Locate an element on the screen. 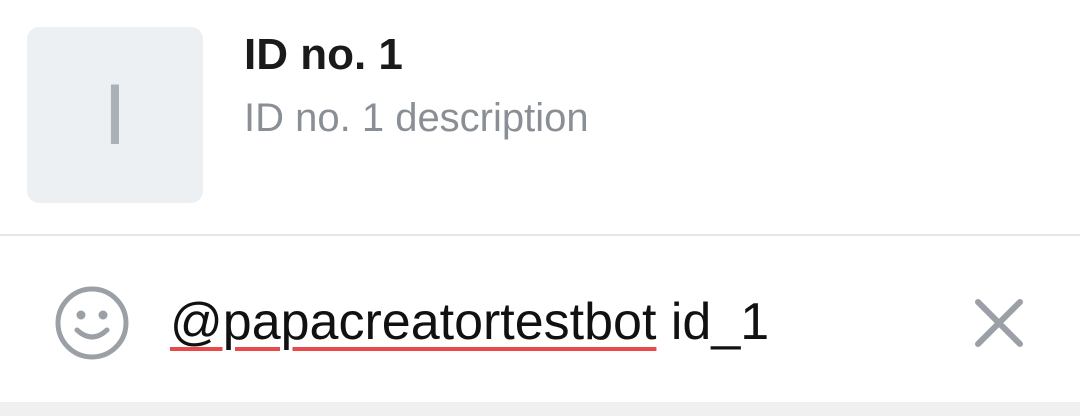 This screenshot has width=1080, height=416. thumbnail-letter: I is located at coordinates (115, 115).